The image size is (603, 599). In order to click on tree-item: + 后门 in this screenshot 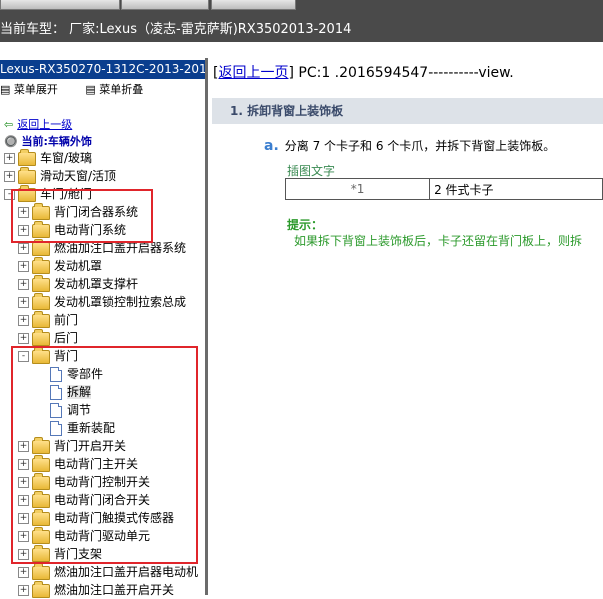, I will do `click(48, 337)`.